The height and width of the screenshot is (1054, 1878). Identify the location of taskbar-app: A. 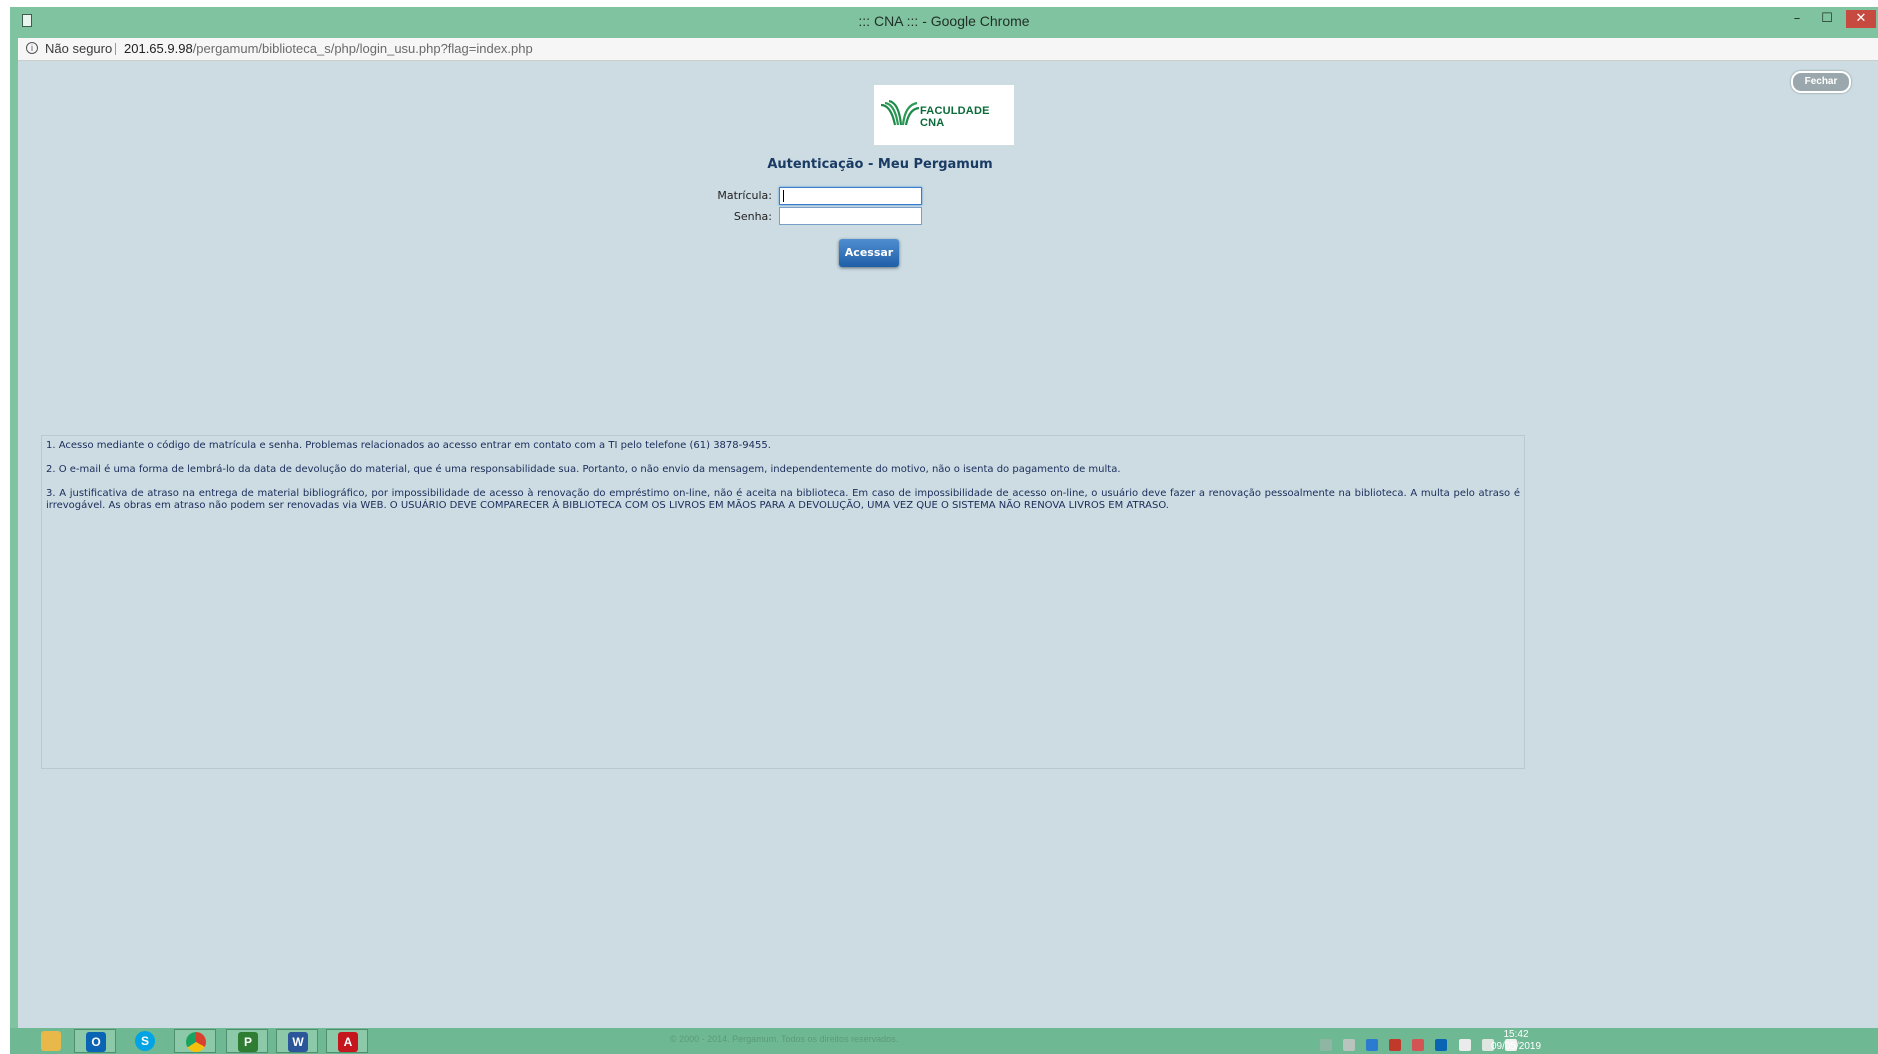
(347, 1041).